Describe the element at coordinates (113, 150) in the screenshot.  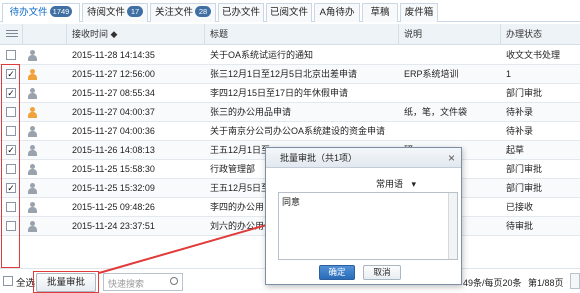
I see `row-received-time: 2015-11-26 14:08:13` at that location.